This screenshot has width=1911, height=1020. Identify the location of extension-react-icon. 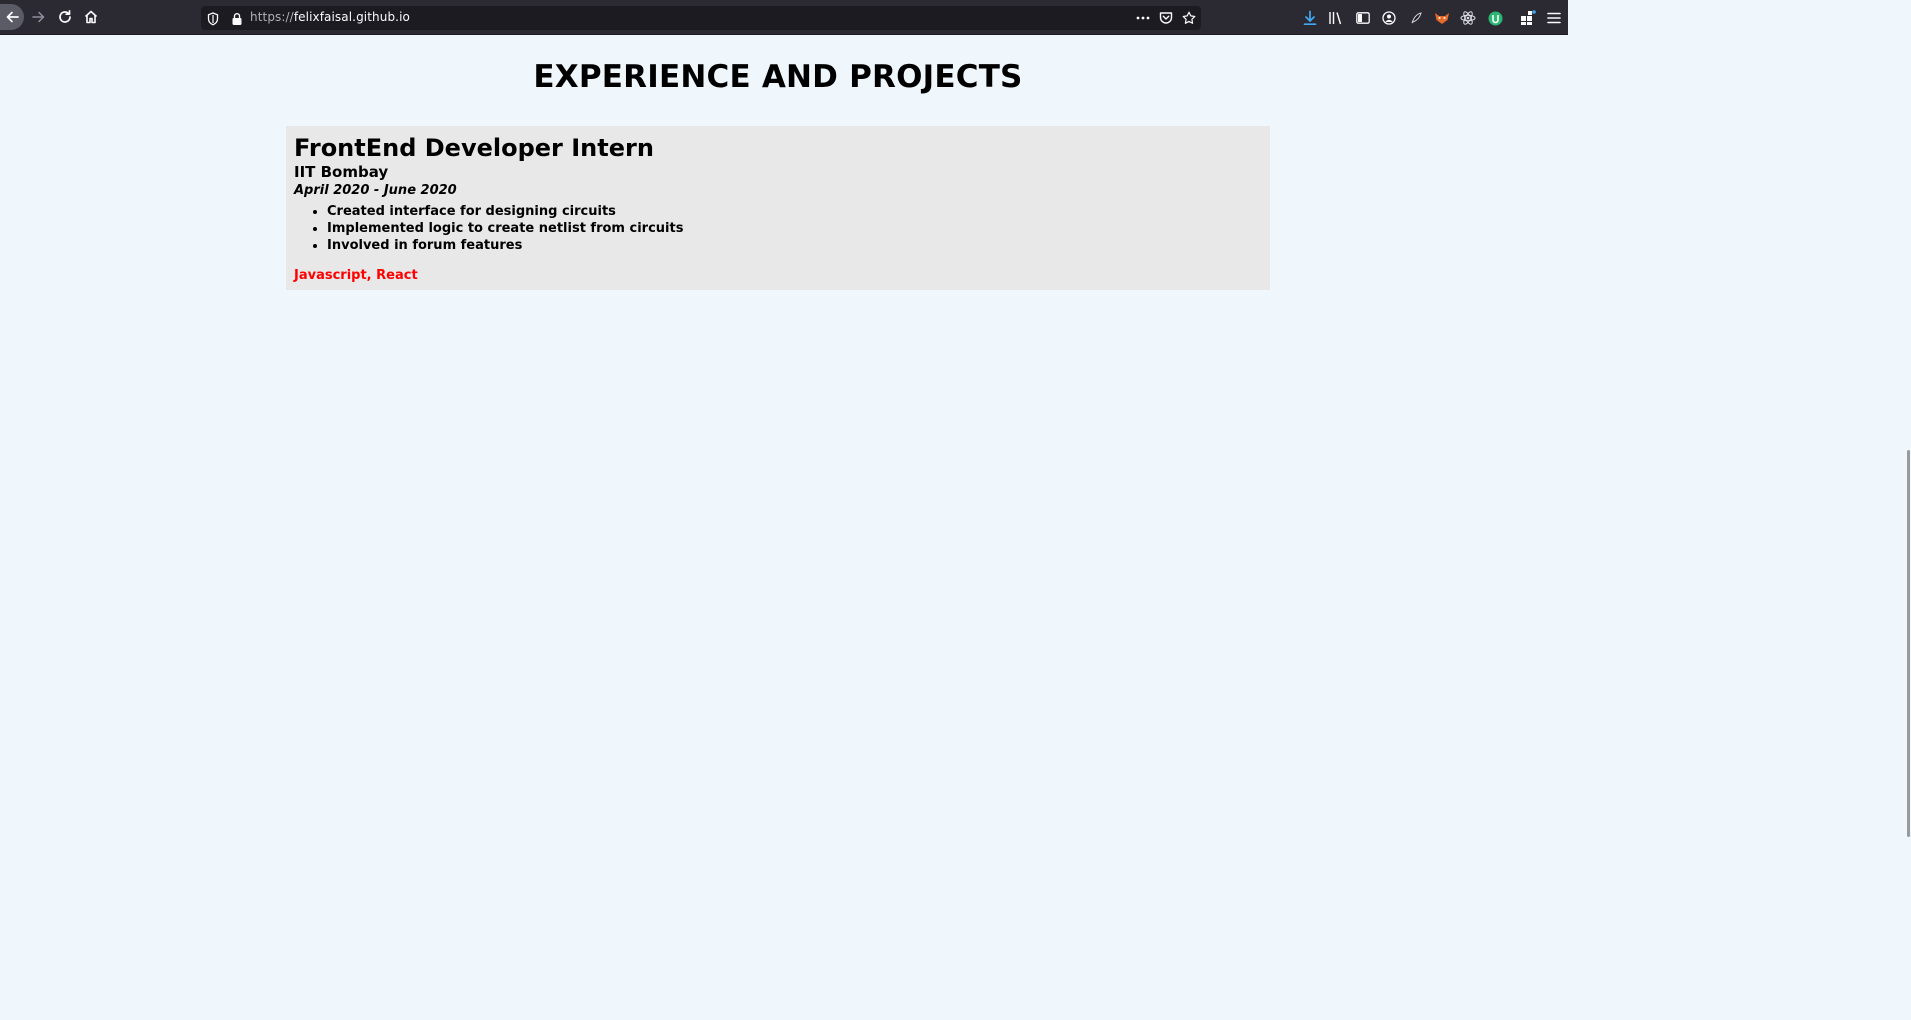
(1468, 18).